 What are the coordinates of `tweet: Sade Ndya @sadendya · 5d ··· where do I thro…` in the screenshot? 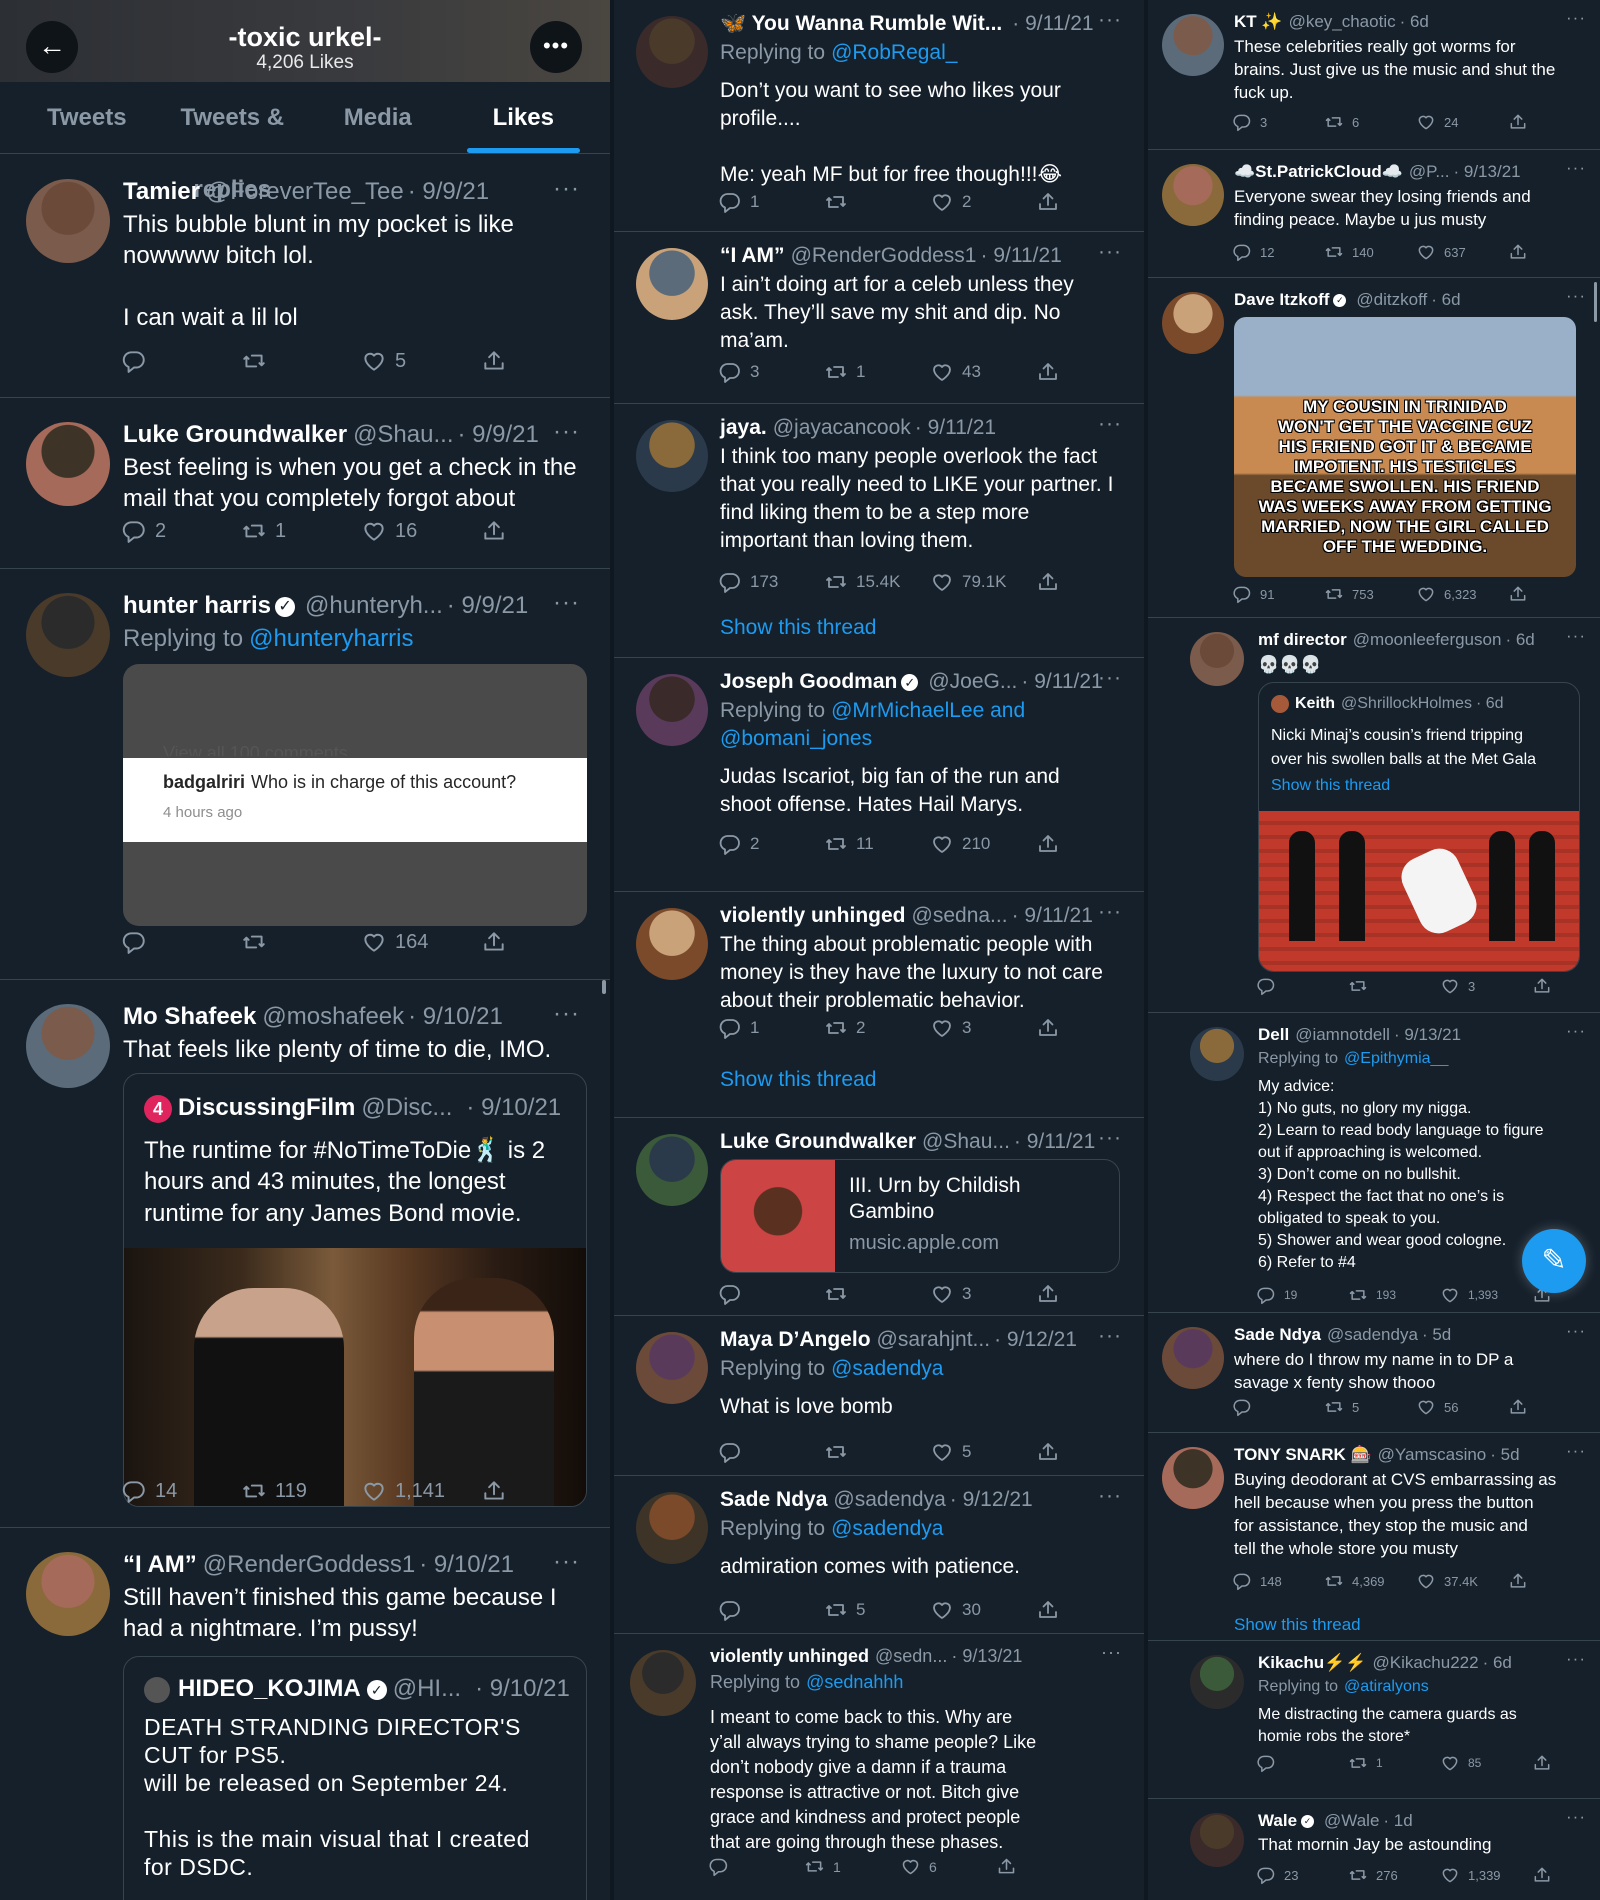 It's located at (1374, 1373).